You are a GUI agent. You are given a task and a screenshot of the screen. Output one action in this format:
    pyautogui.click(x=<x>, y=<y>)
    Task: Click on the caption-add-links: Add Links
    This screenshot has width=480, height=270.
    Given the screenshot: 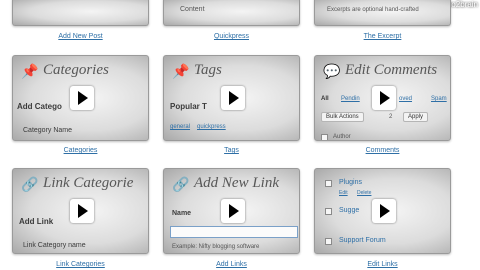 What is the action you would take?
    pyautogui.click(x=231, y=264)
    